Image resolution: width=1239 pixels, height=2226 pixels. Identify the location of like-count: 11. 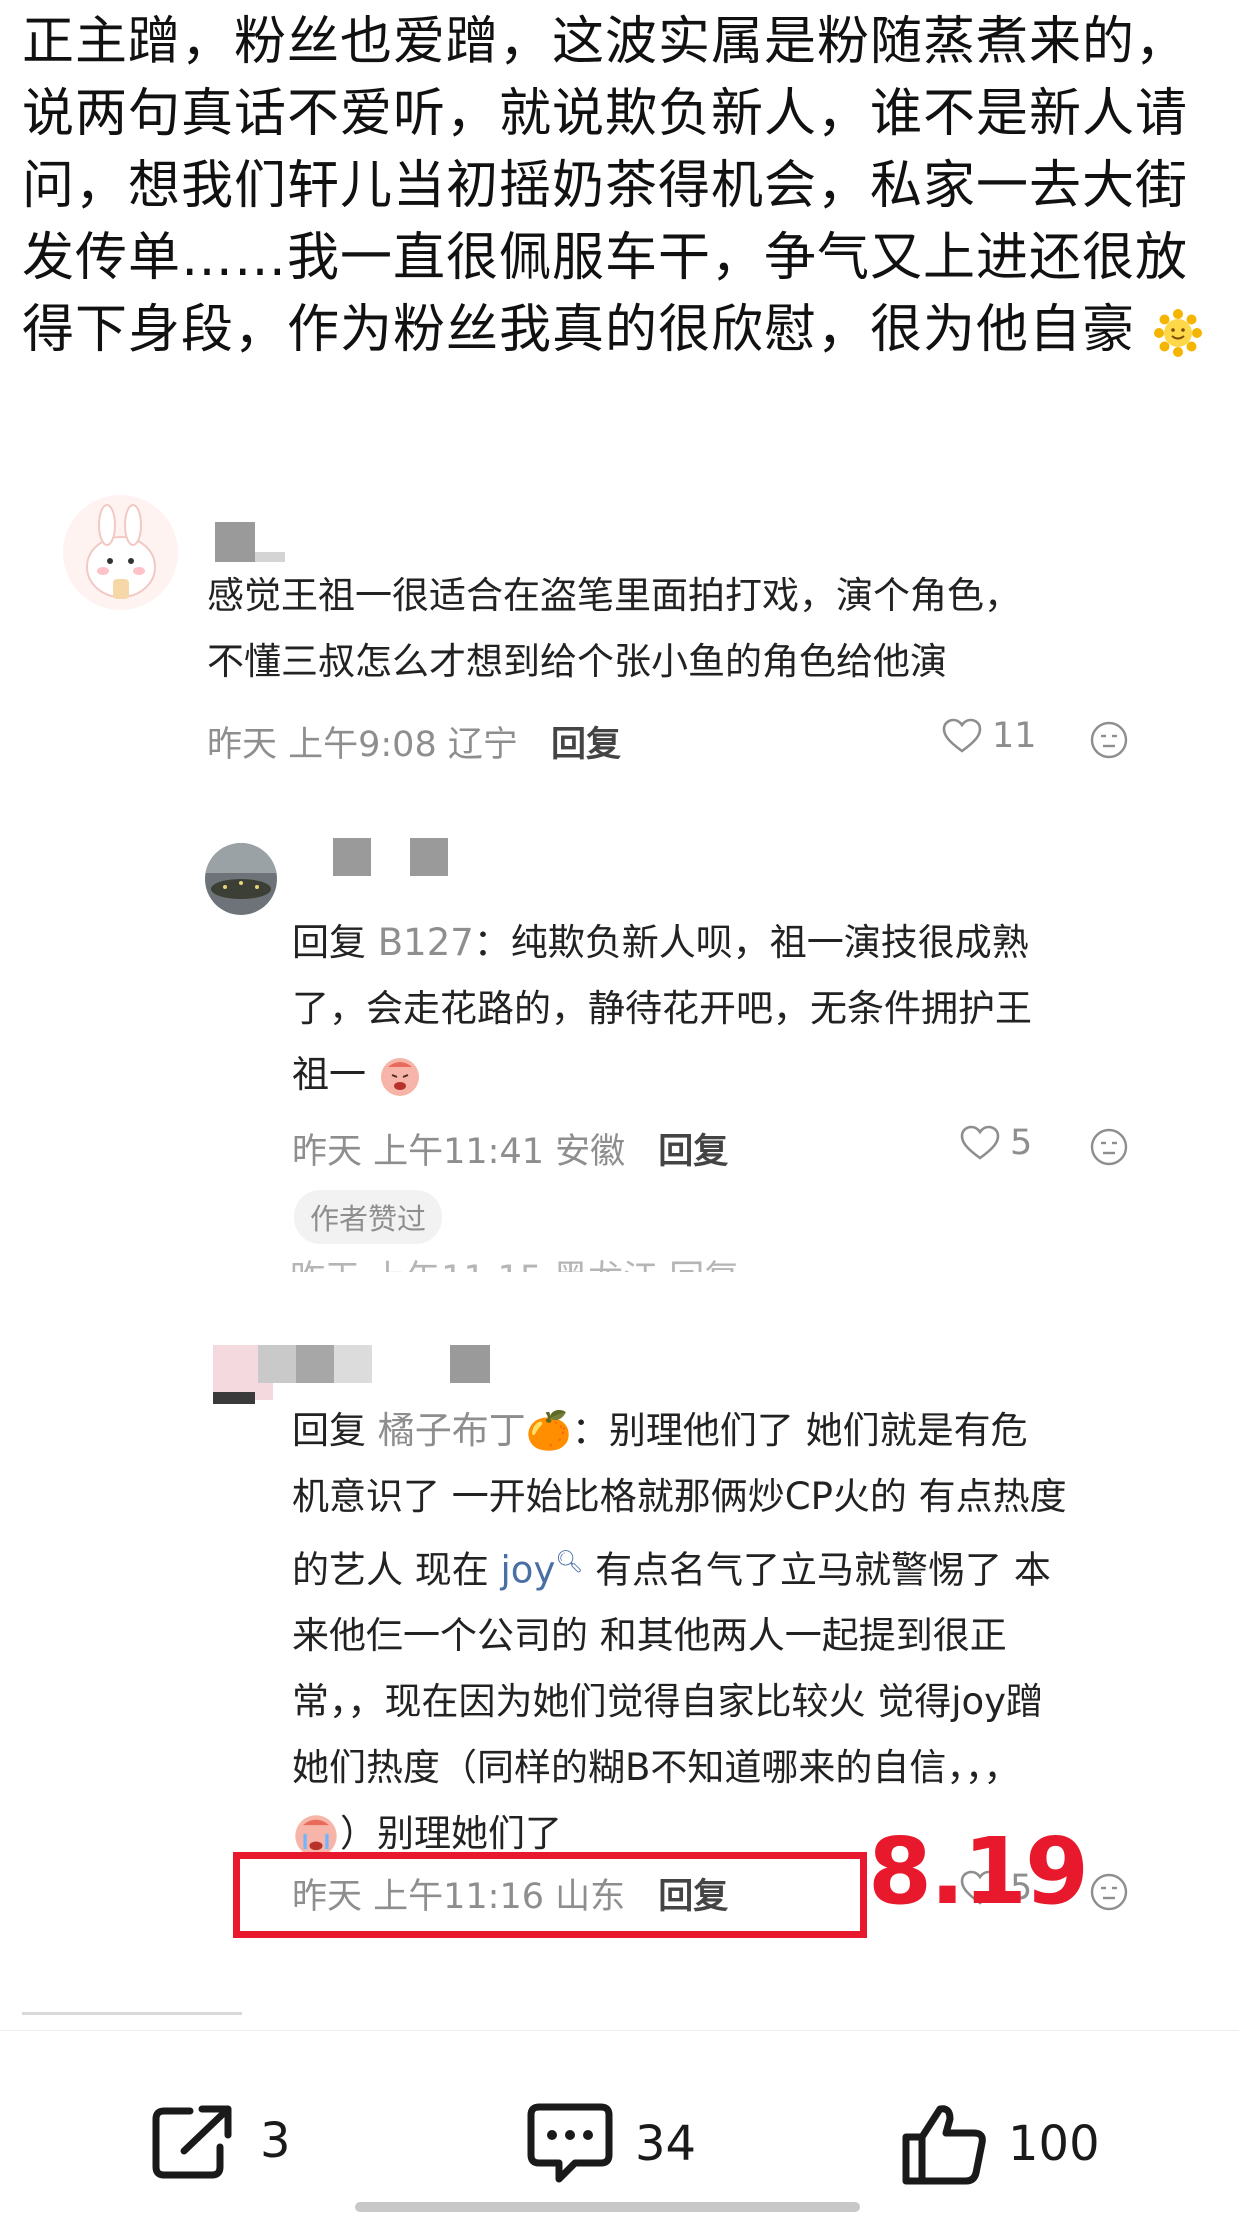
(1014, 736).